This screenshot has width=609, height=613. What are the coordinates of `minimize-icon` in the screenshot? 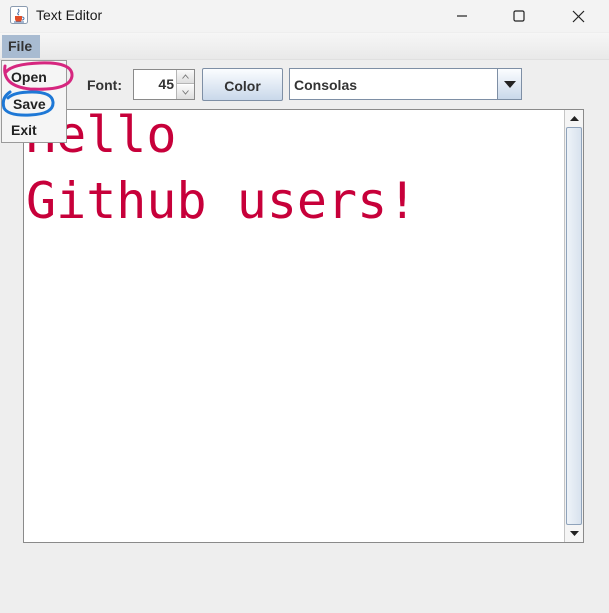 It's located at (462, 16).